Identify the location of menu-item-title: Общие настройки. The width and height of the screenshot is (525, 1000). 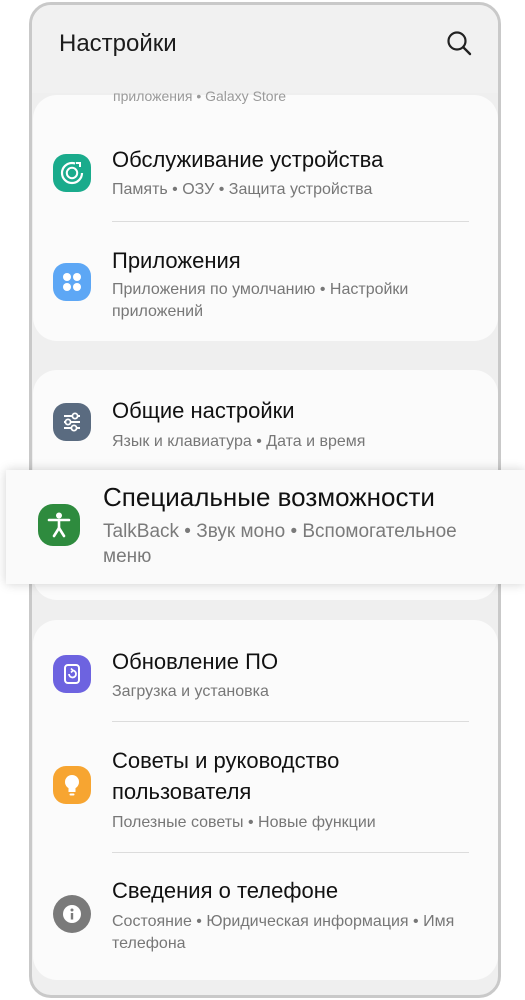
(203, 410).